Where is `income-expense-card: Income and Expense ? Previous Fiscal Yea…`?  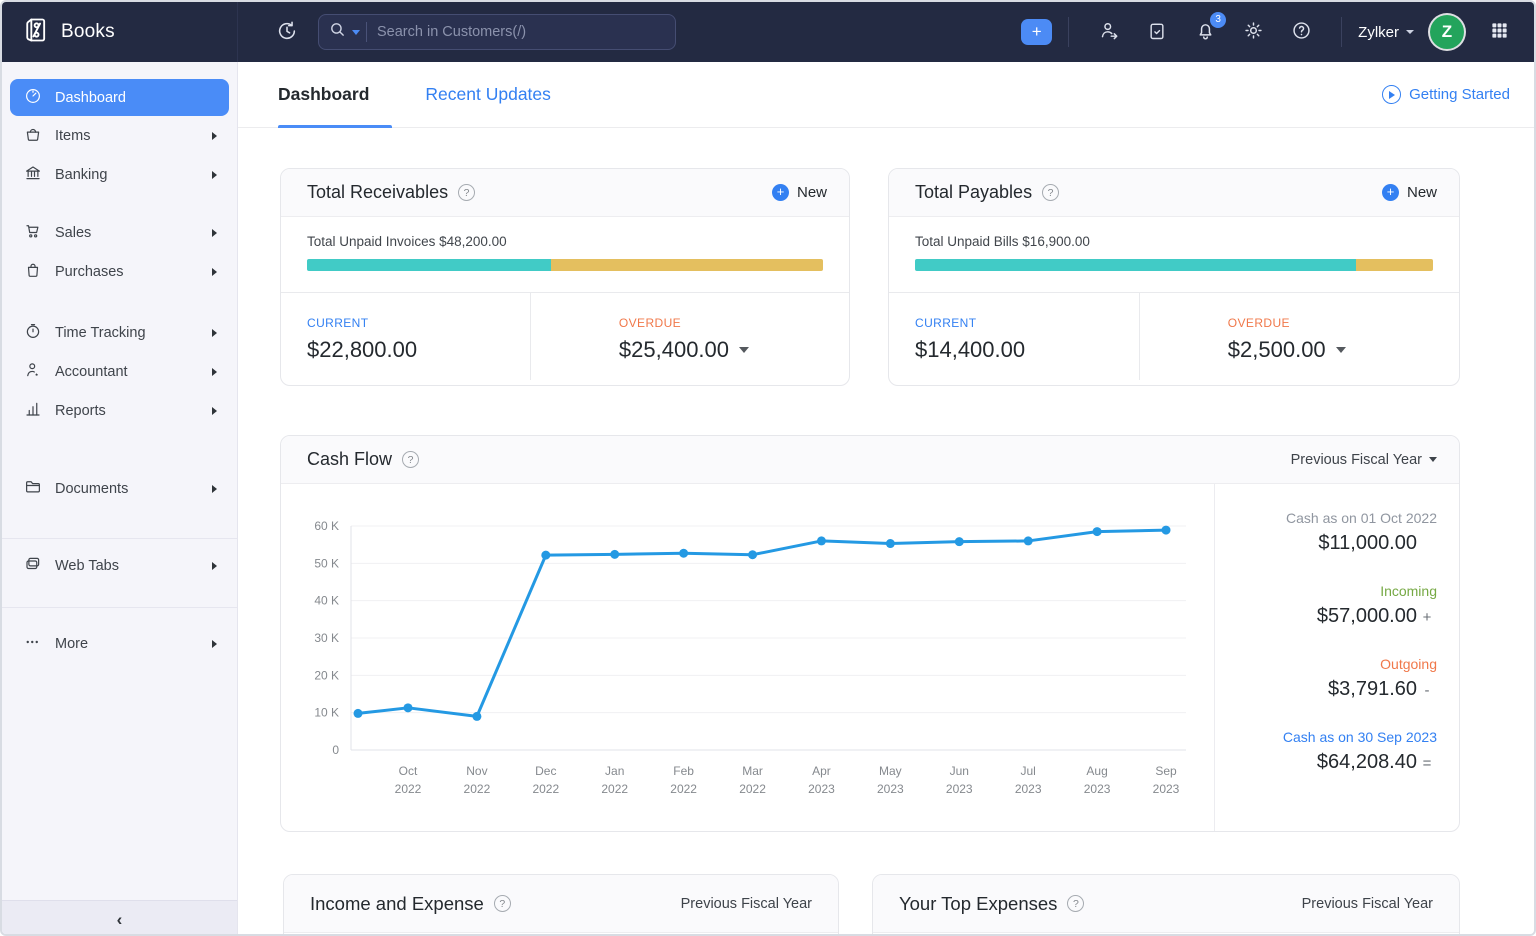
income-expense-card: Income and Expense ? Previous Fiscal Yea… is located at coordinates (561, 904).